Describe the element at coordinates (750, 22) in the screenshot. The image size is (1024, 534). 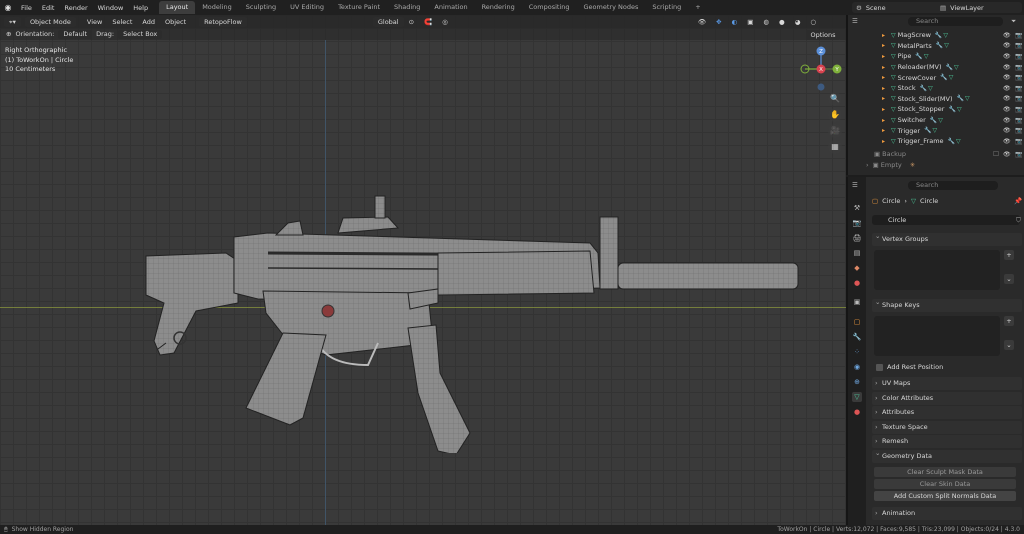
I see `xray-icon: ▣` at that location.